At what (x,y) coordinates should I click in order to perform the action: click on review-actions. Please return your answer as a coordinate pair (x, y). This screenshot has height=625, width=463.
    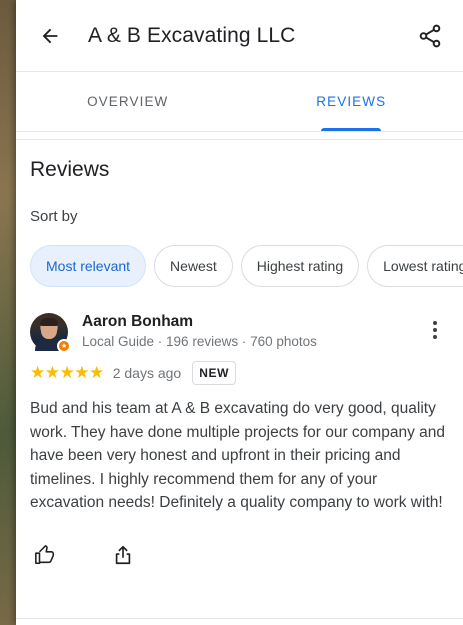
    Looking at the image, I should click on (246, 555).